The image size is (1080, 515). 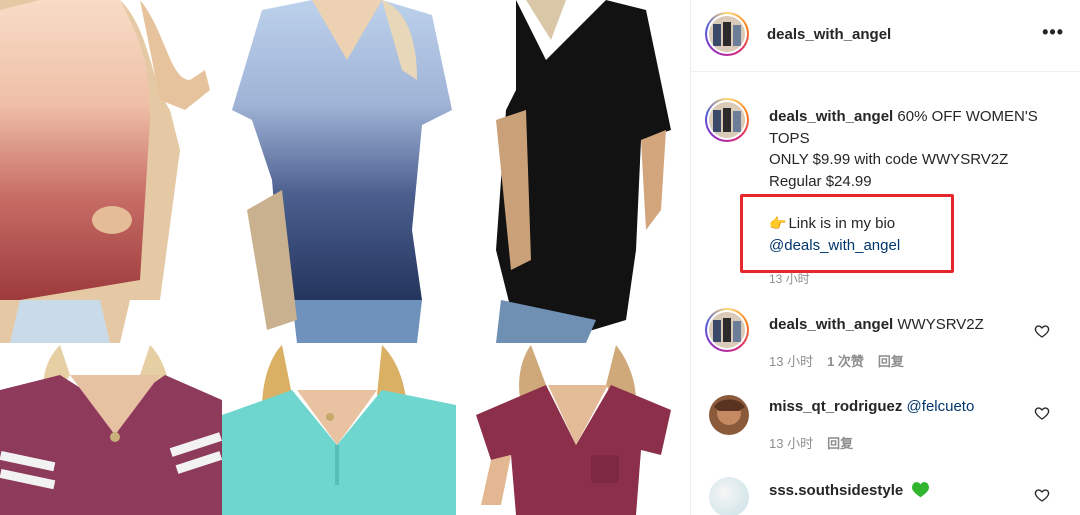 I want to click on caption-line-3: ONLY $9.99 with code WWYSRV2Z, so click(x=889, y=159).